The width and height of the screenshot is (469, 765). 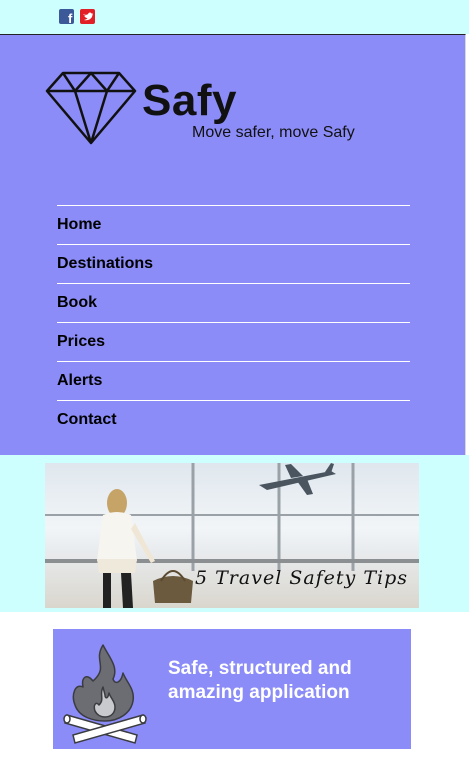 I want to click on nav-item-alerts: Alerts, so click(x=233, y=380).